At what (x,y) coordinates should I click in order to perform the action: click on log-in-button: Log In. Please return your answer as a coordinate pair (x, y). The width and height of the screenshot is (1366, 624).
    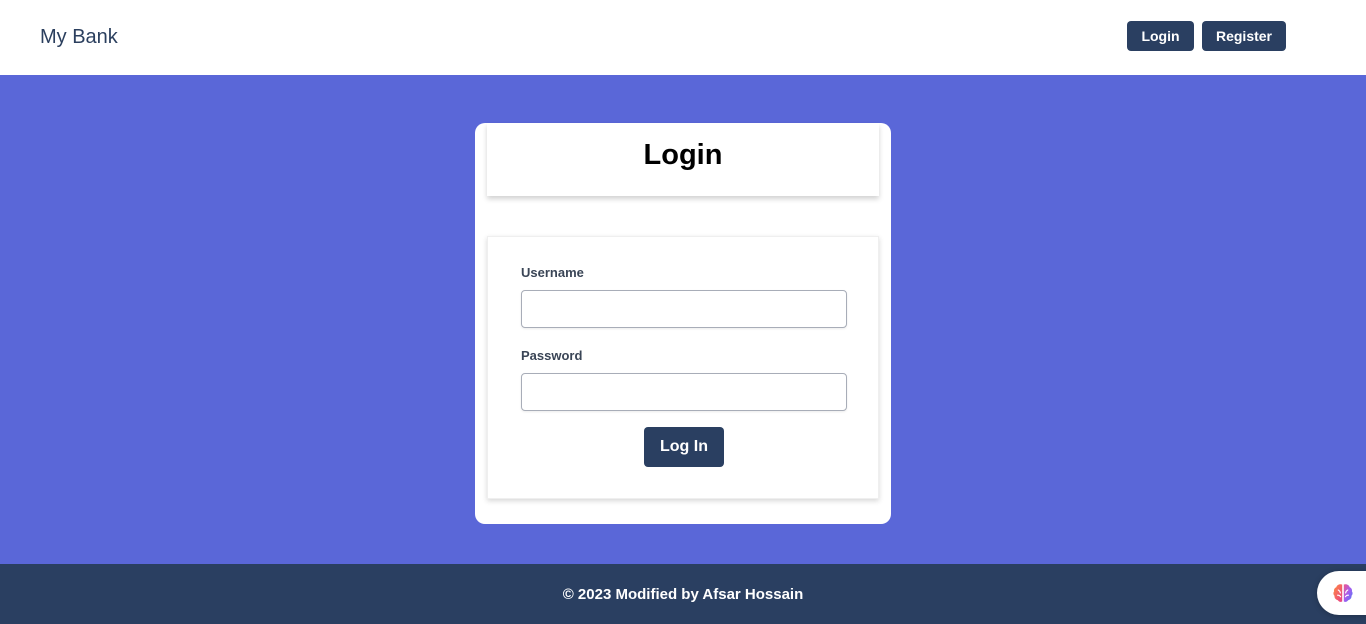
    Looking at the image, I should click on (684, 447).